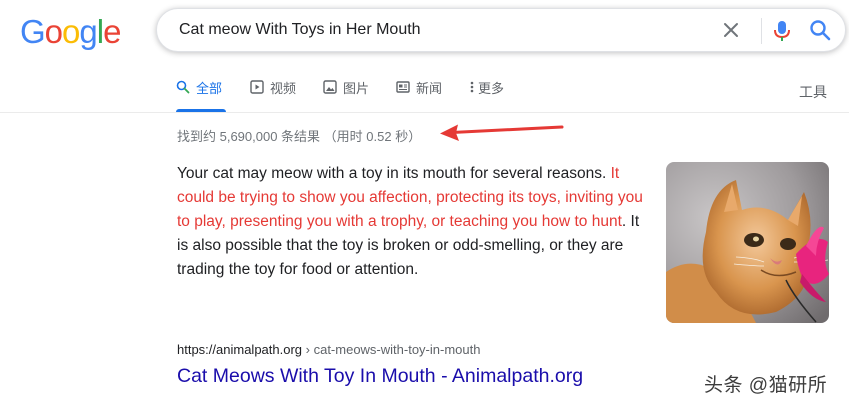  Describe the element at coordinates (766, 385) in the screenshot. I see `watermark: 头条 @猫研所` at that location.